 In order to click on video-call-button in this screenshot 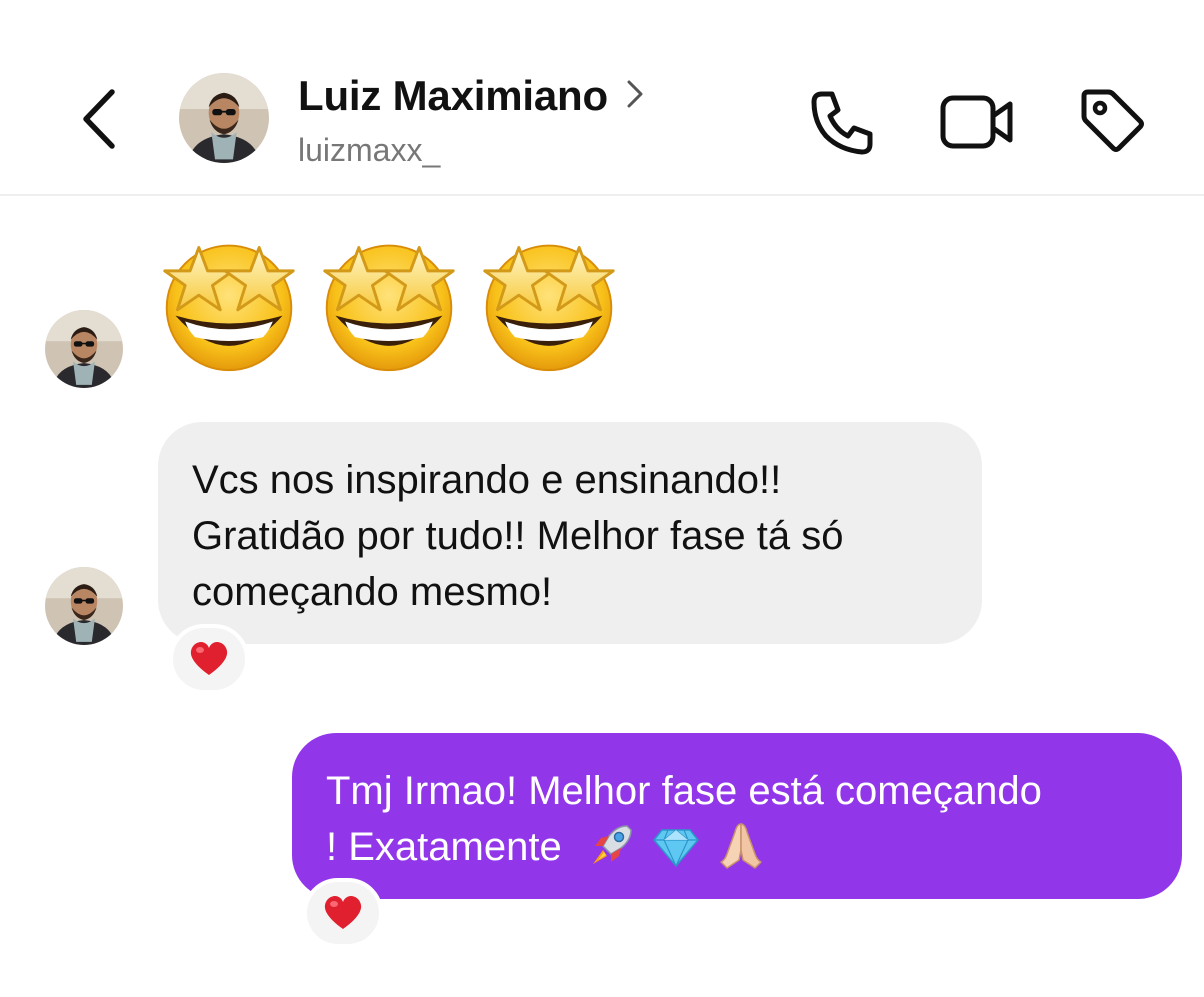, I will do `click(977, 122)`.